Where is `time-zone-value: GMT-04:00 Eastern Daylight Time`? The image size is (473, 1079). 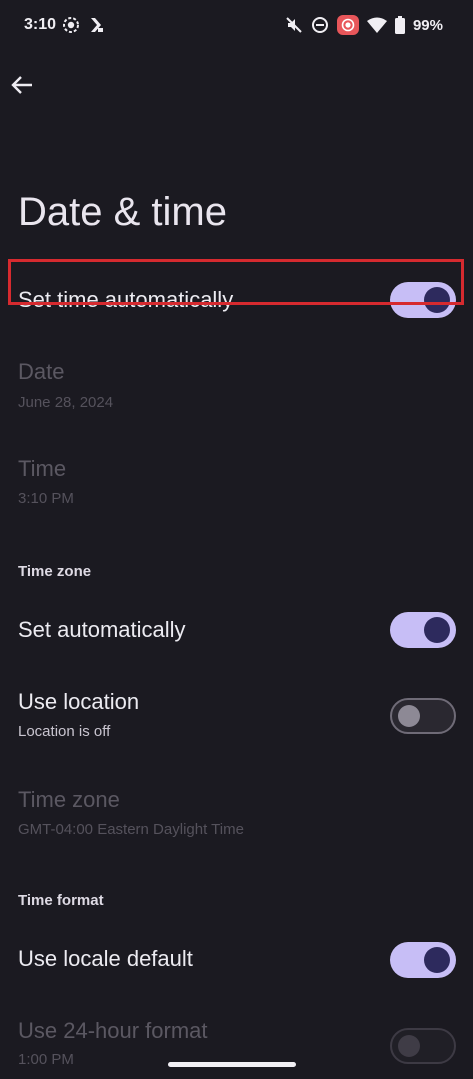 time-zone-value: GMT-04:00 Eastern Daylight Time is located at coordinates (131, 829).